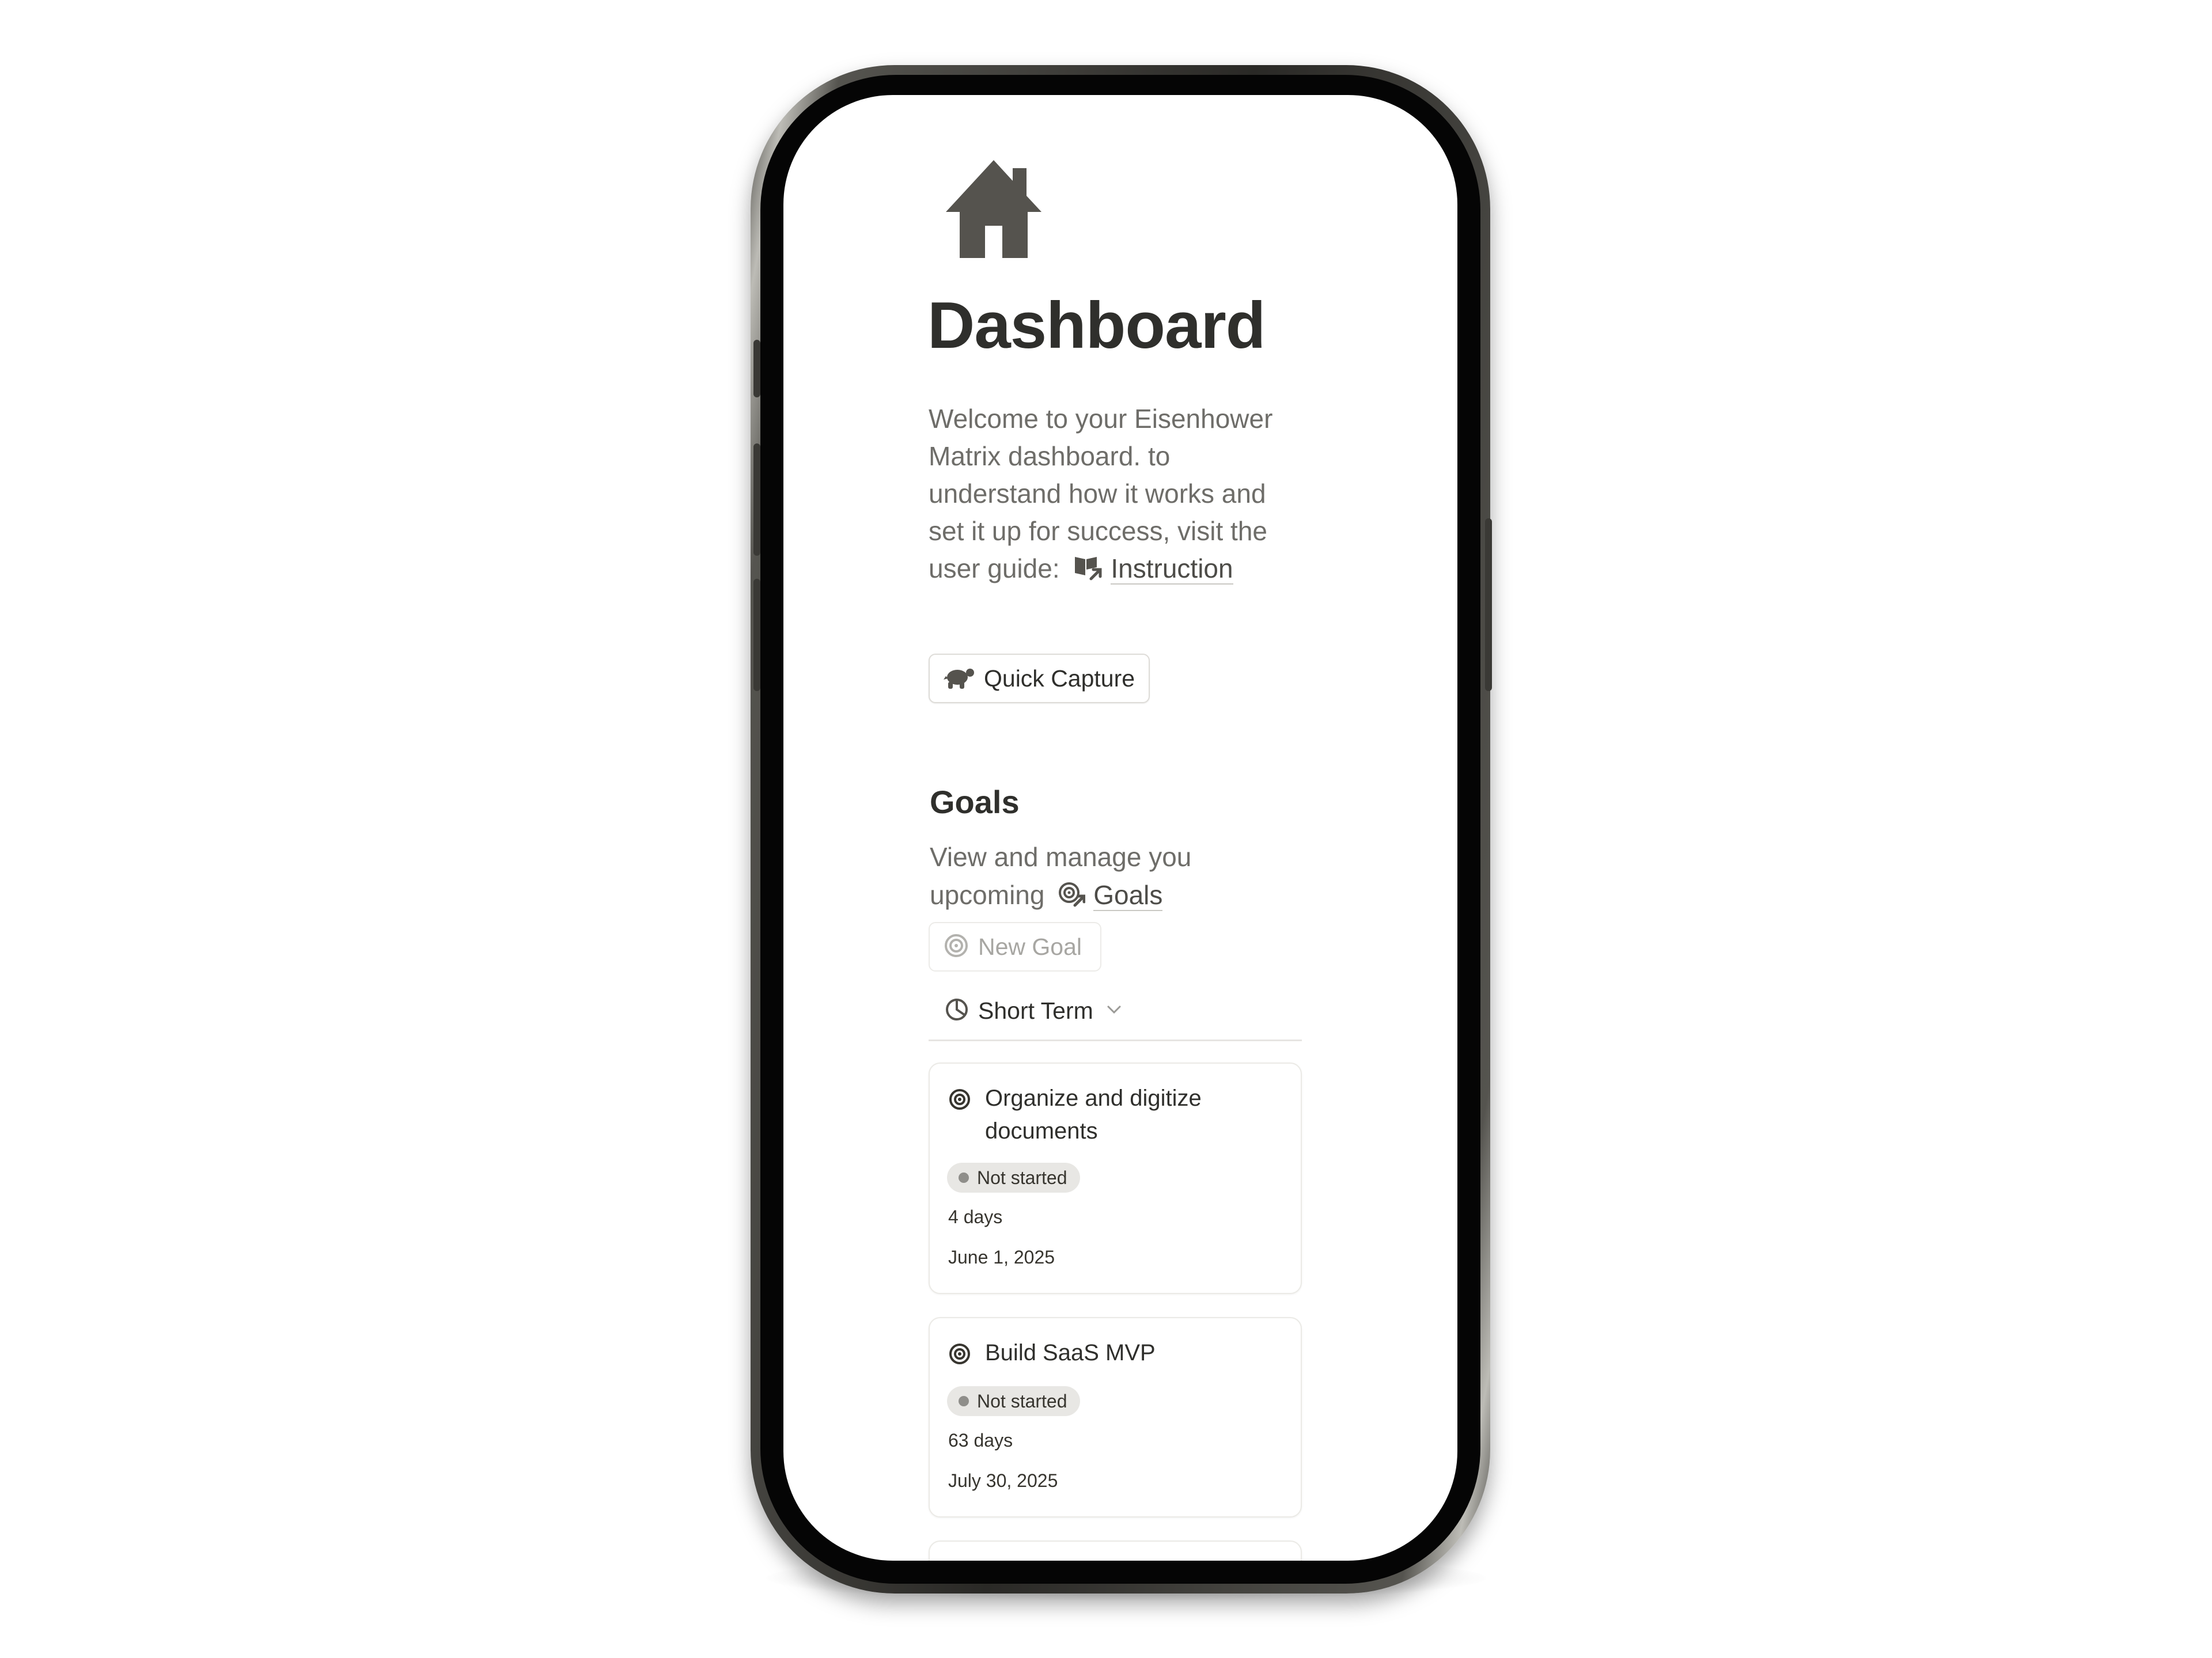  What do you see at coordinates (994, 568) in the screenshot?
I see `intro-line-text: user guide:` at bounding box center [994, 568].